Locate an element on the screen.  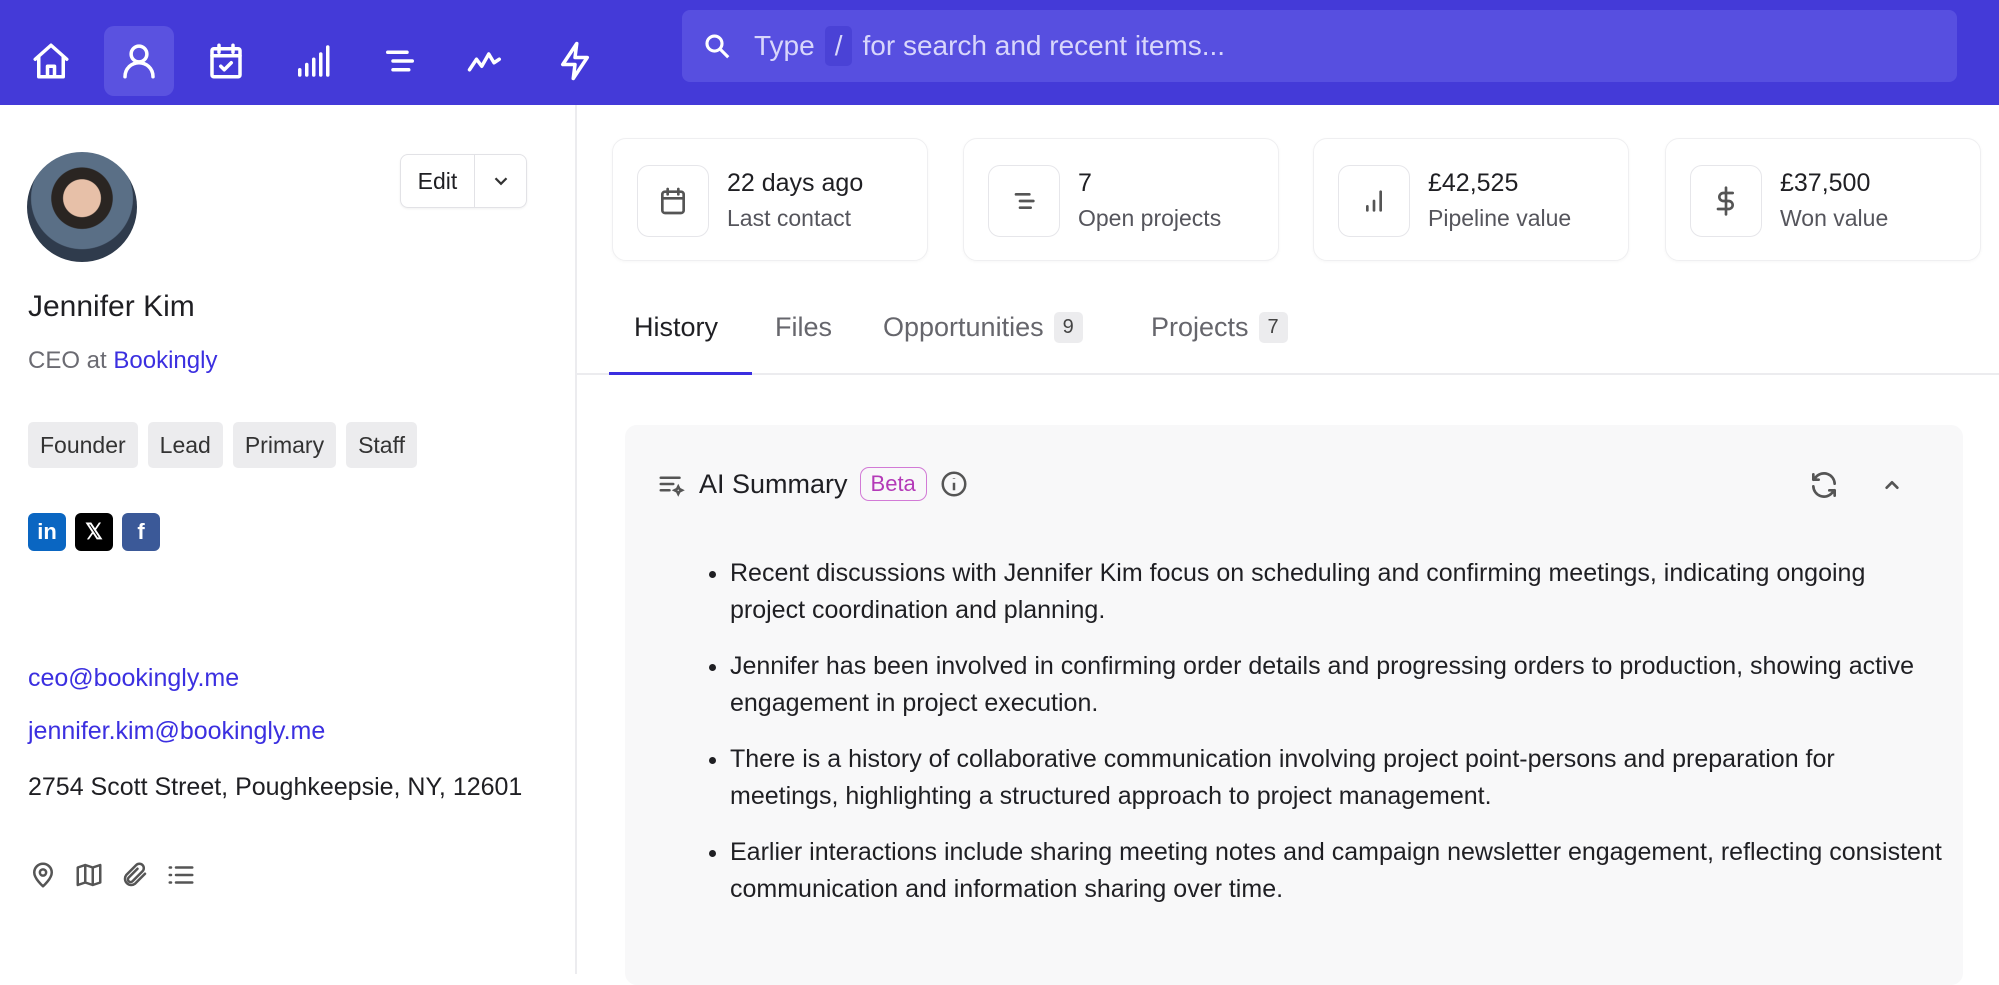
tab-history: History is located at coordinates (676, 327).